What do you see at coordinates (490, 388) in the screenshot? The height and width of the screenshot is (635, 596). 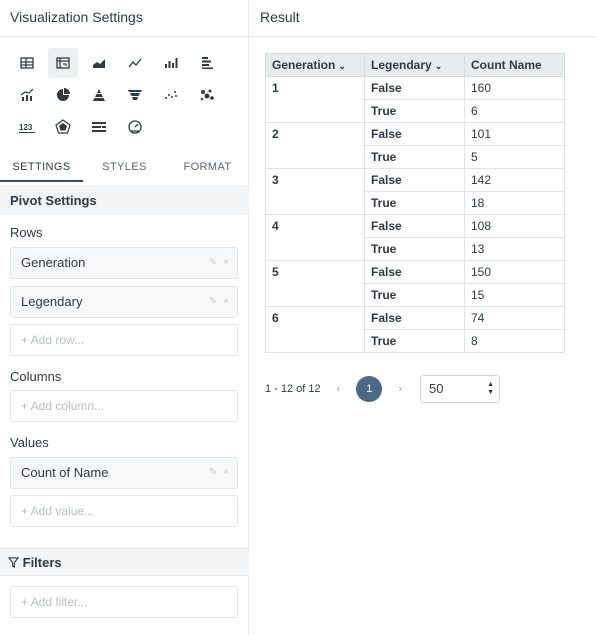 I see `updown-arrows-icon: ▲ ▼` at bounding box center [490, 388].